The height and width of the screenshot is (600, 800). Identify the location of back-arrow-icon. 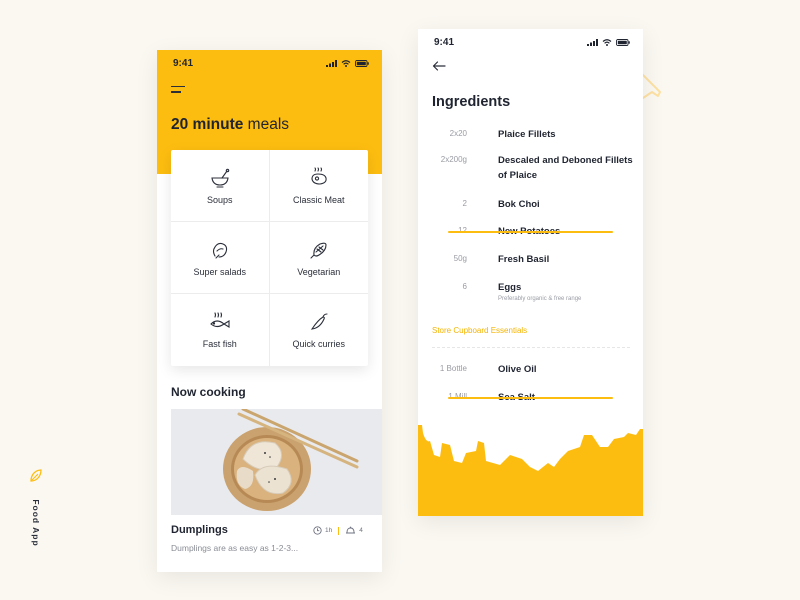
(439, 66).